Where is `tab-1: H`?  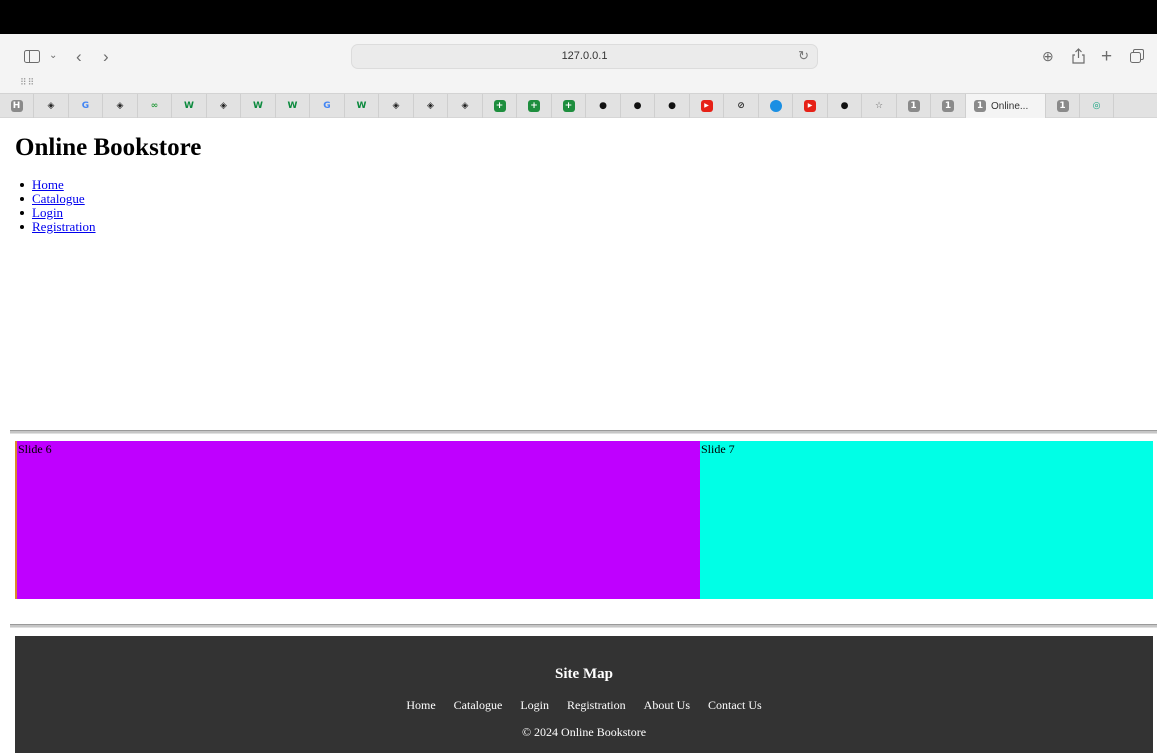
tab-1: H is located at coordinates (17, 106).